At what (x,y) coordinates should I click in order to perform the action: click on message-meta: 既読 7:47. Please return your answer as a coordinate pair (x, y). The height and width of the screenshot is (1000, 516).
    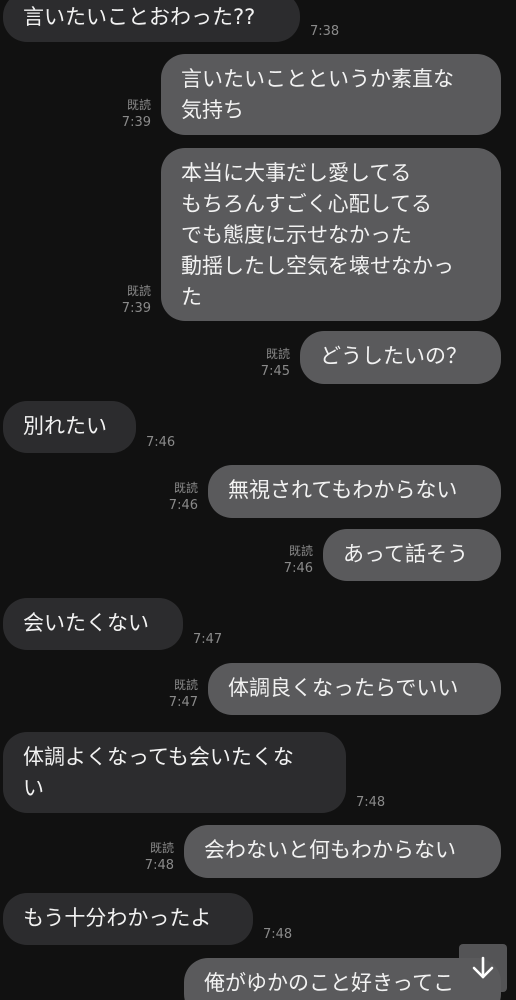
    Looking at the image, I should click on (183, 694).